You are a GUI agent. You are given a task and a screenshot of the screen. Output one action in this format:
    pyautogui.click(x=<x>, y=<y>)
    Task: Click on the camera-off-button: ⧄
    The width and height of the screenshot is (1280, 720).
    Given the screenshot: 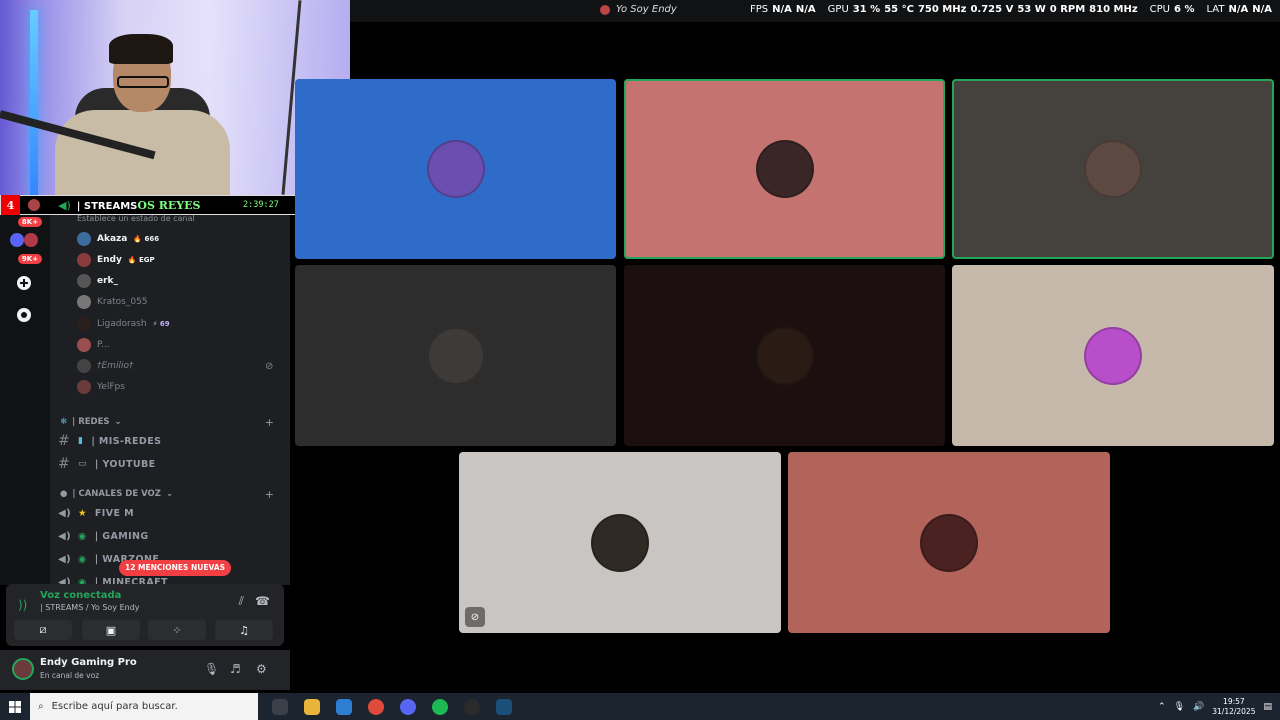 What is the action you would take?
    pyautogui.click(x=43, y=630)
    